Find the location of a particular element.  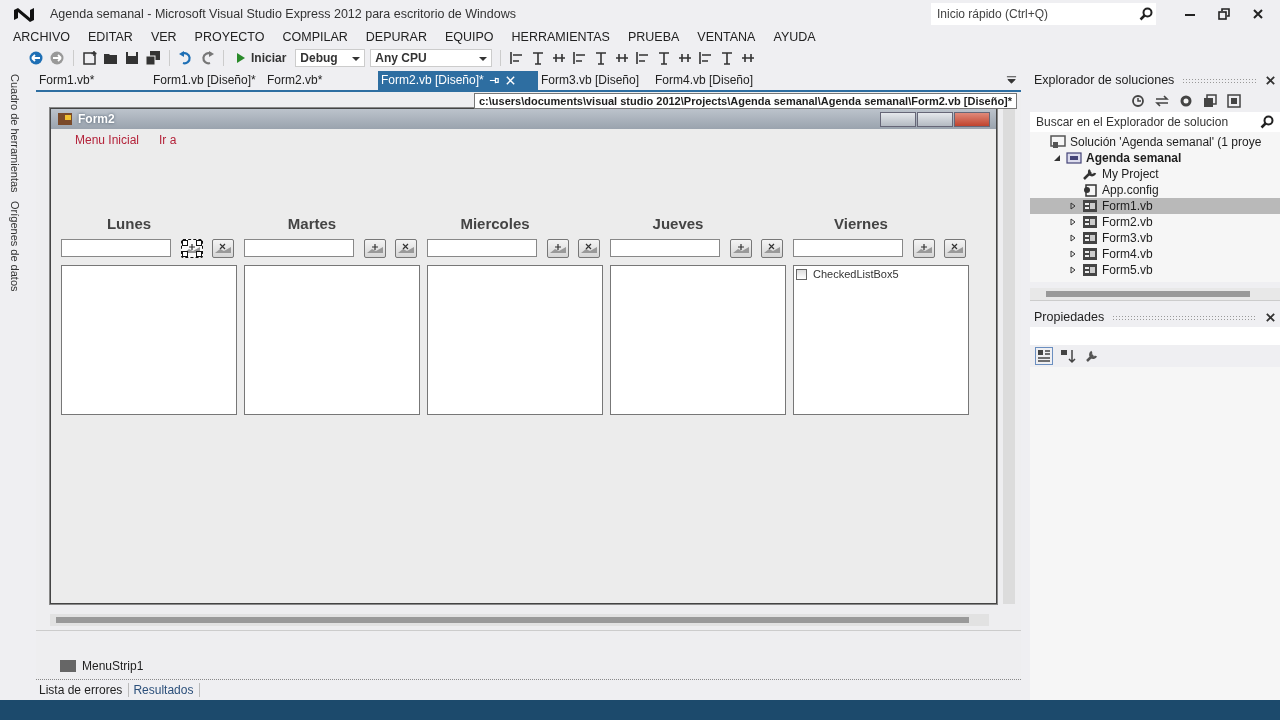

document-tab: Form2.vb* is located at coordinates (321, 80).